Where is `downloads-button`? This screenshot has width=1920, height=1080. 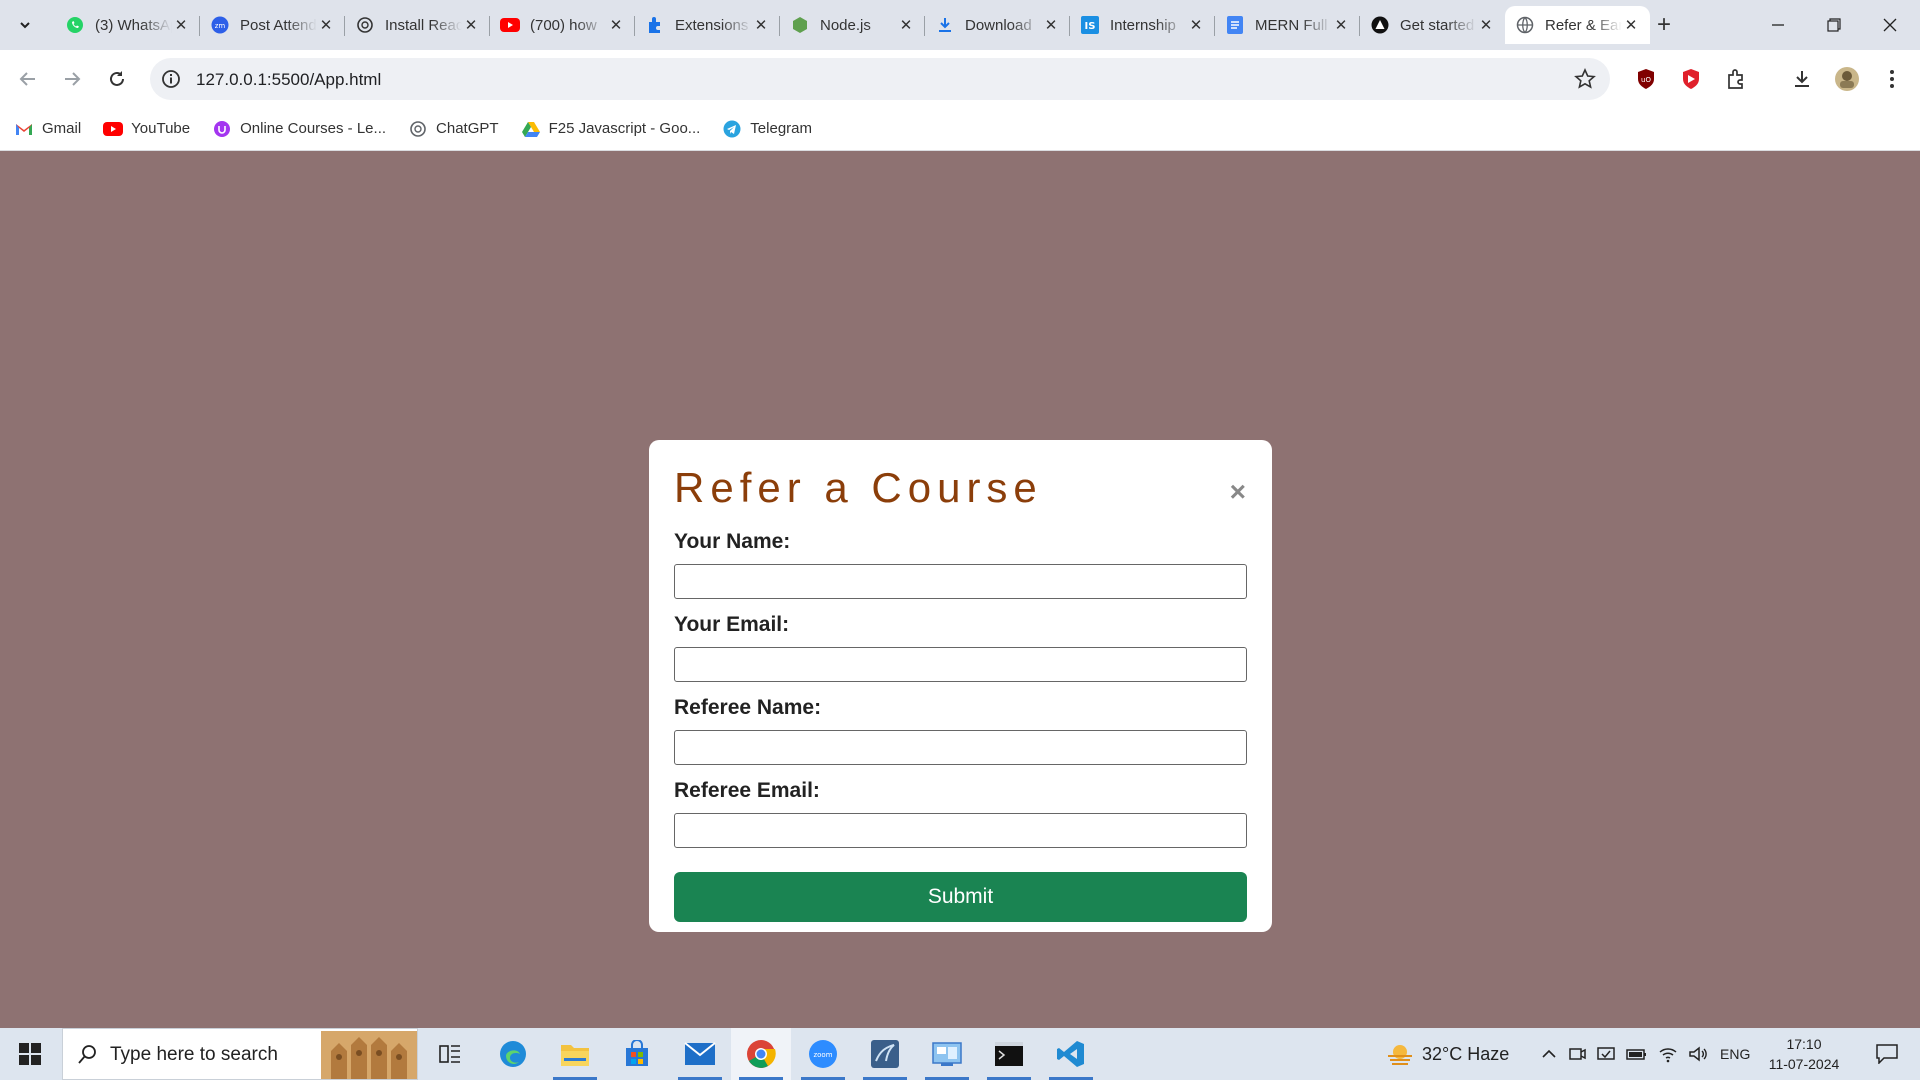 downloads-button is located at coordinates (1802, 79).